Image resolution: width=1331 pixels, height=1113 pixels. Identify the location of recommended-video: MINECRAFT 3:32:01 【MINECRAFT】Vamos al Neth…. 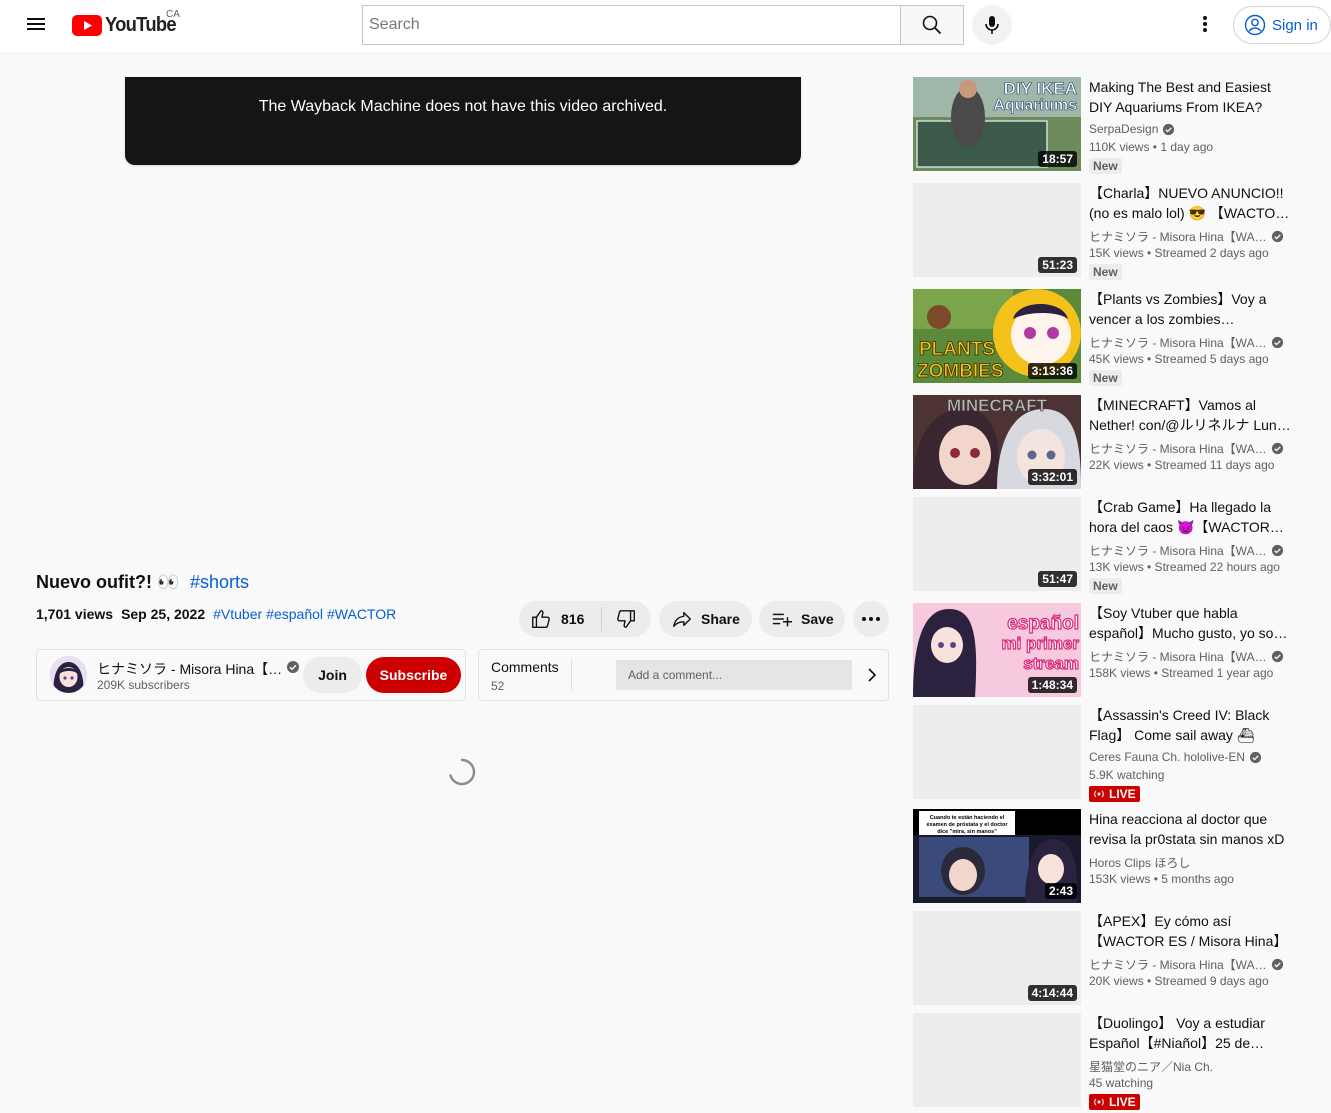
(1122, 443).